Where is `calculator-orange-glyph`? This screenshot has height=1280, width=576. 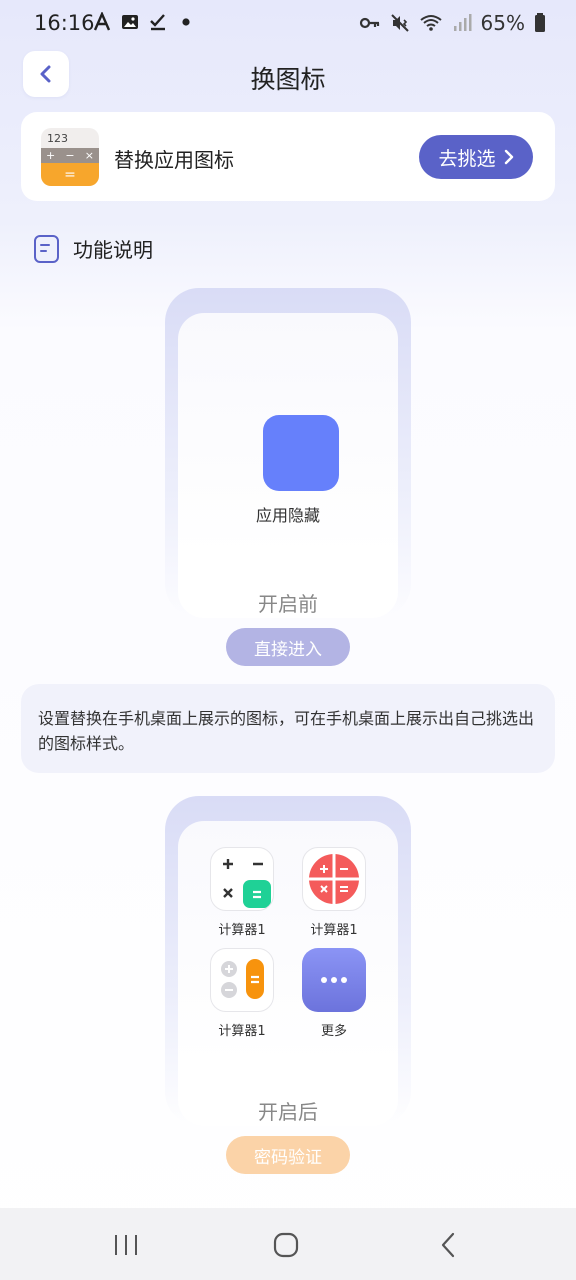 calculator-orange-glyph is located at coordinates (242, 979).